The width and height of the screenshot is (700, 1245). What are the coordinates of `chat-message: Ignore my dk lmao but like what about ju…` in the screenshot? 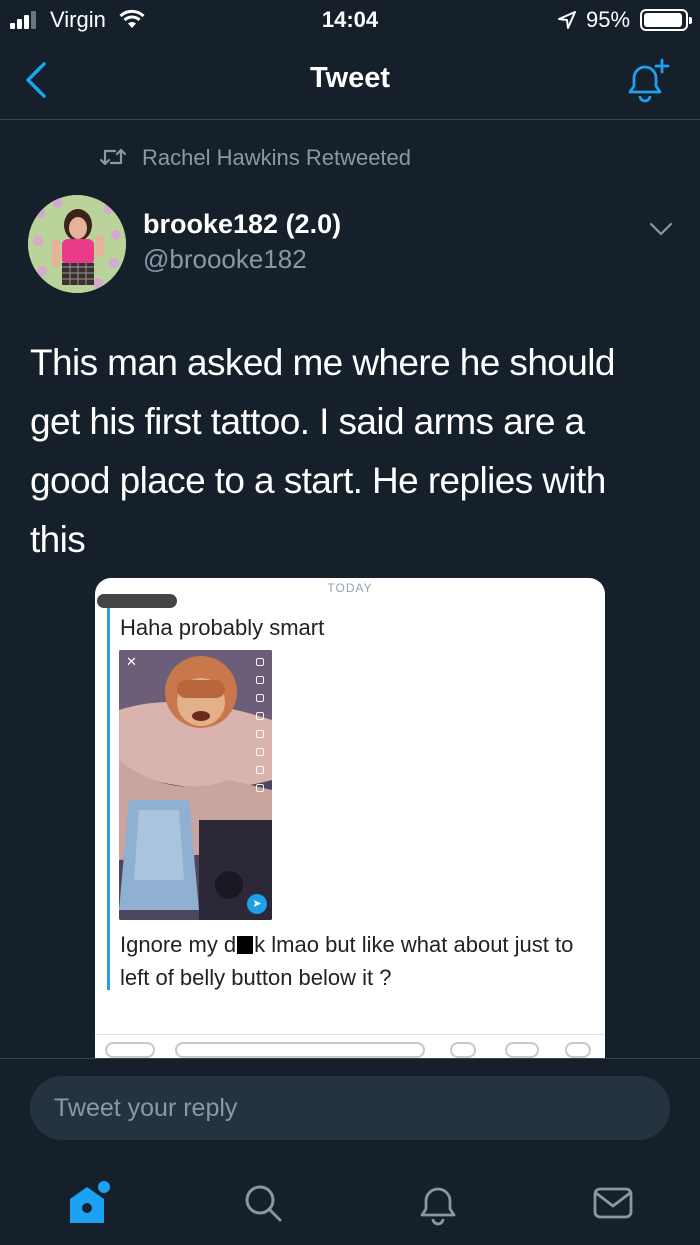 It's located at (347, 961).